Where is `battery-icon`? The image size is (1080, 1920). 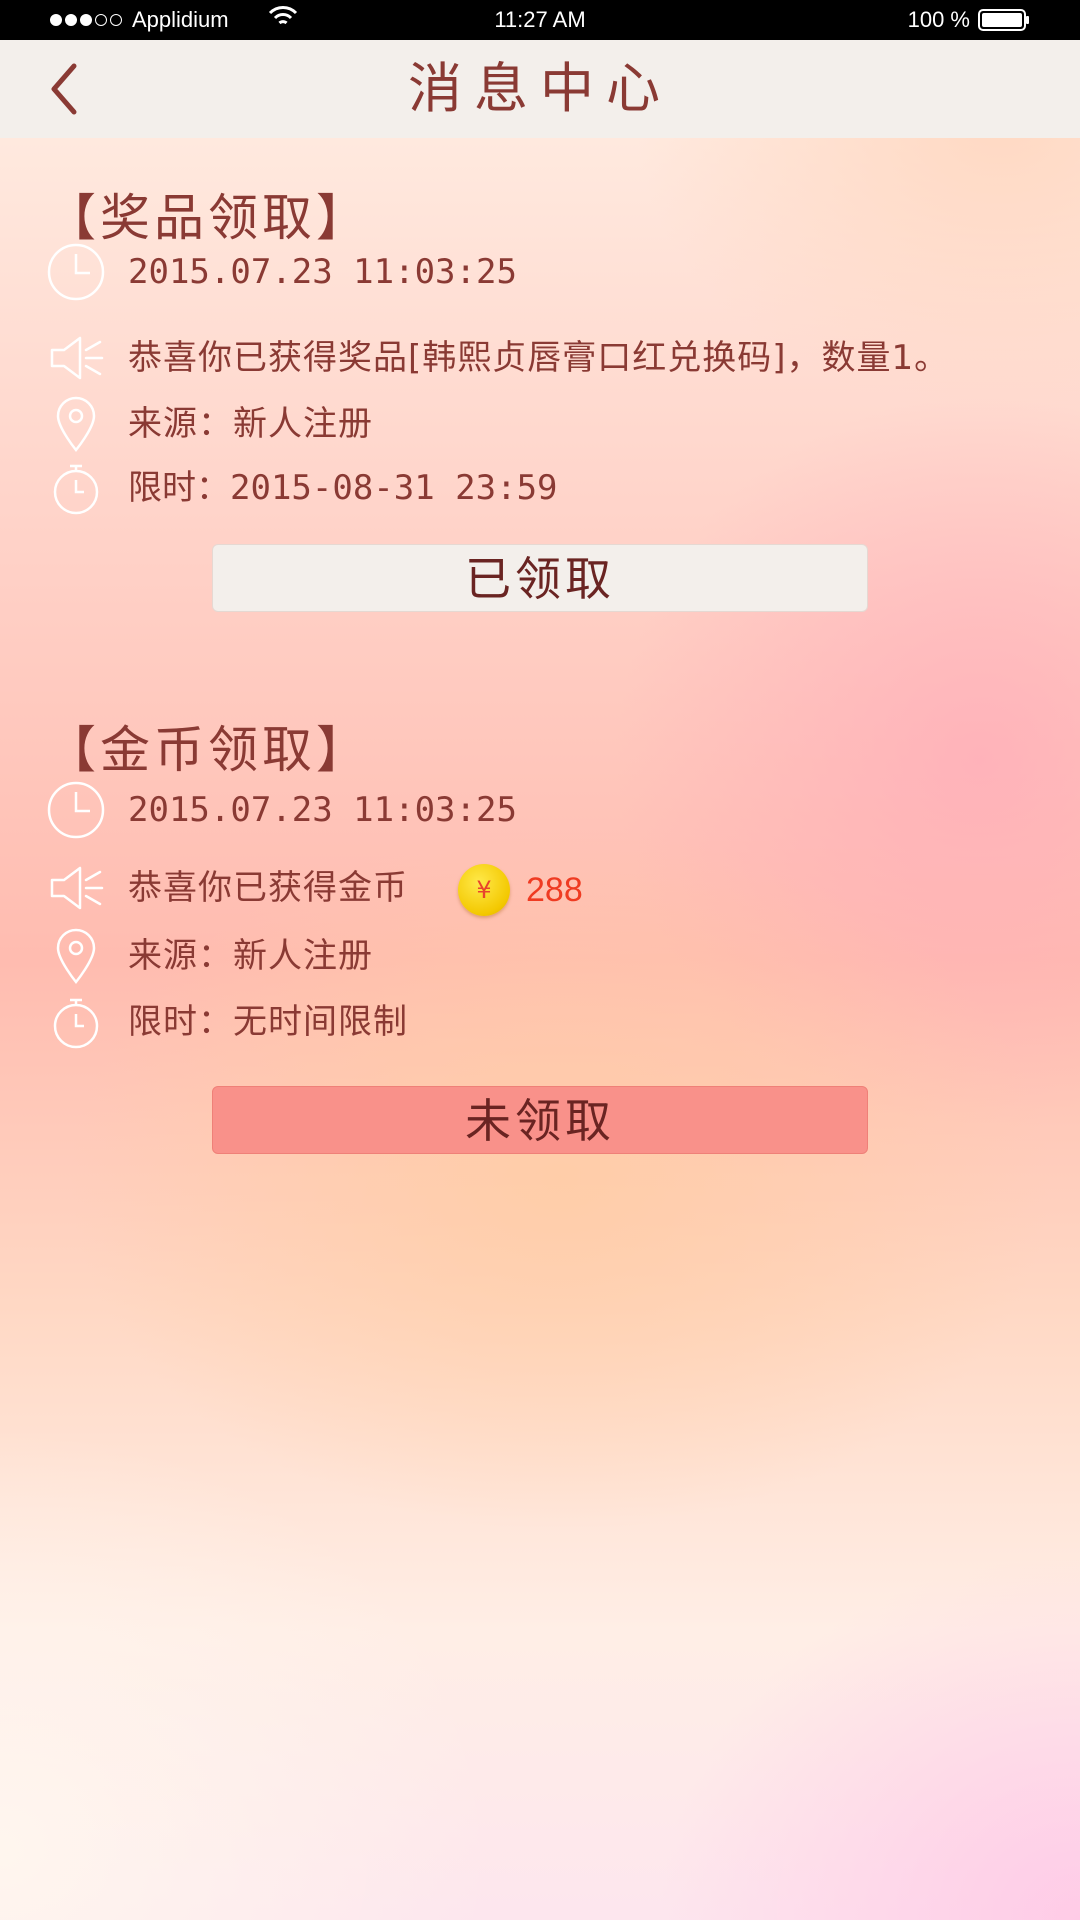
battery-icon is located at coordinates (1003, 20).